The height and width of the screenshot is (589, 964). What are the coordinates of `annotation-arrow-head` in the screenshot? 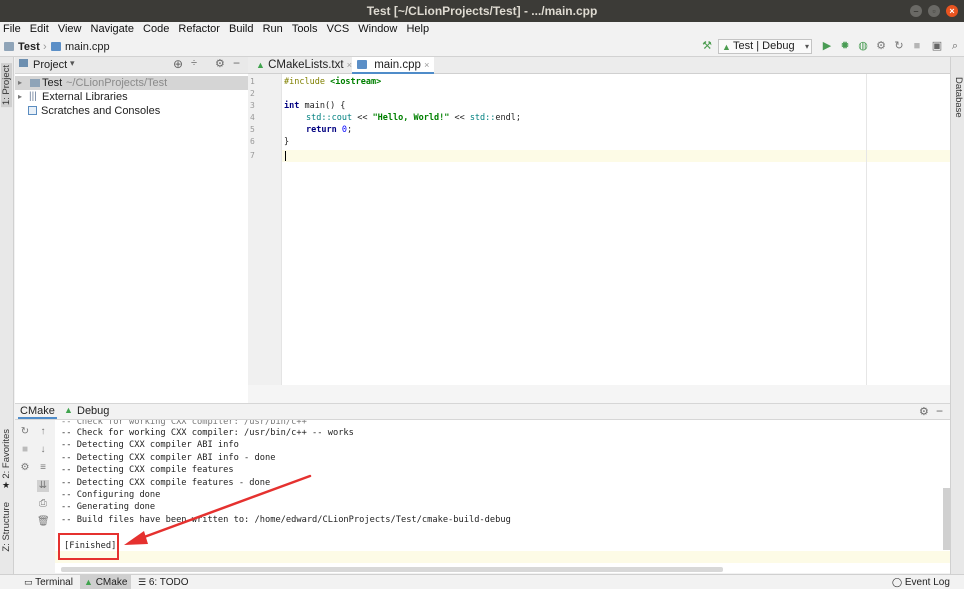 It's located at (136, 538).